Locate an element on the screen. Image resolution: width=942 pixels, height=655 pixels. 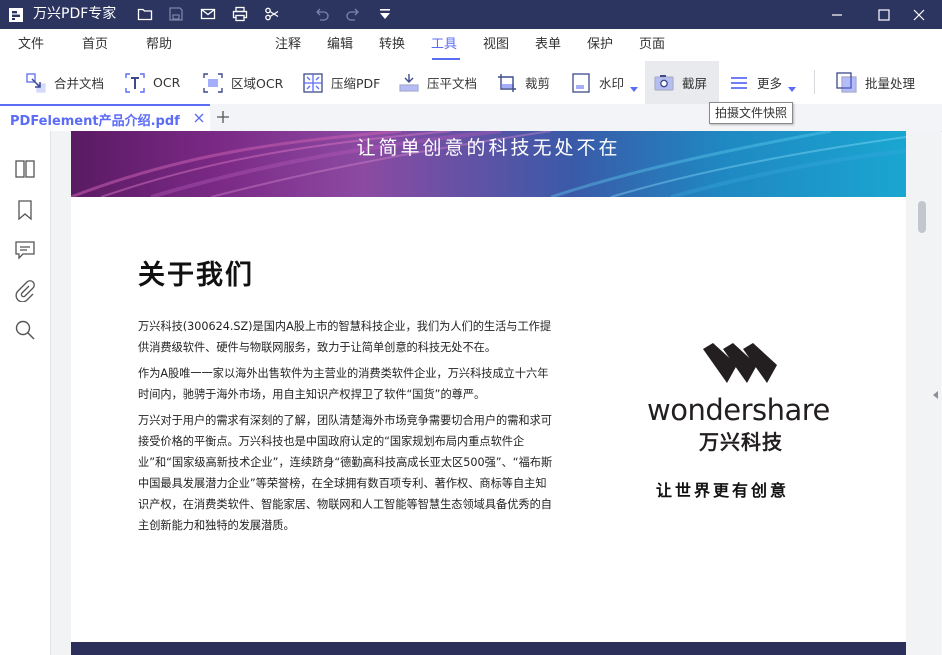
menu-file: 文件 is located at coordinates (31, 45).